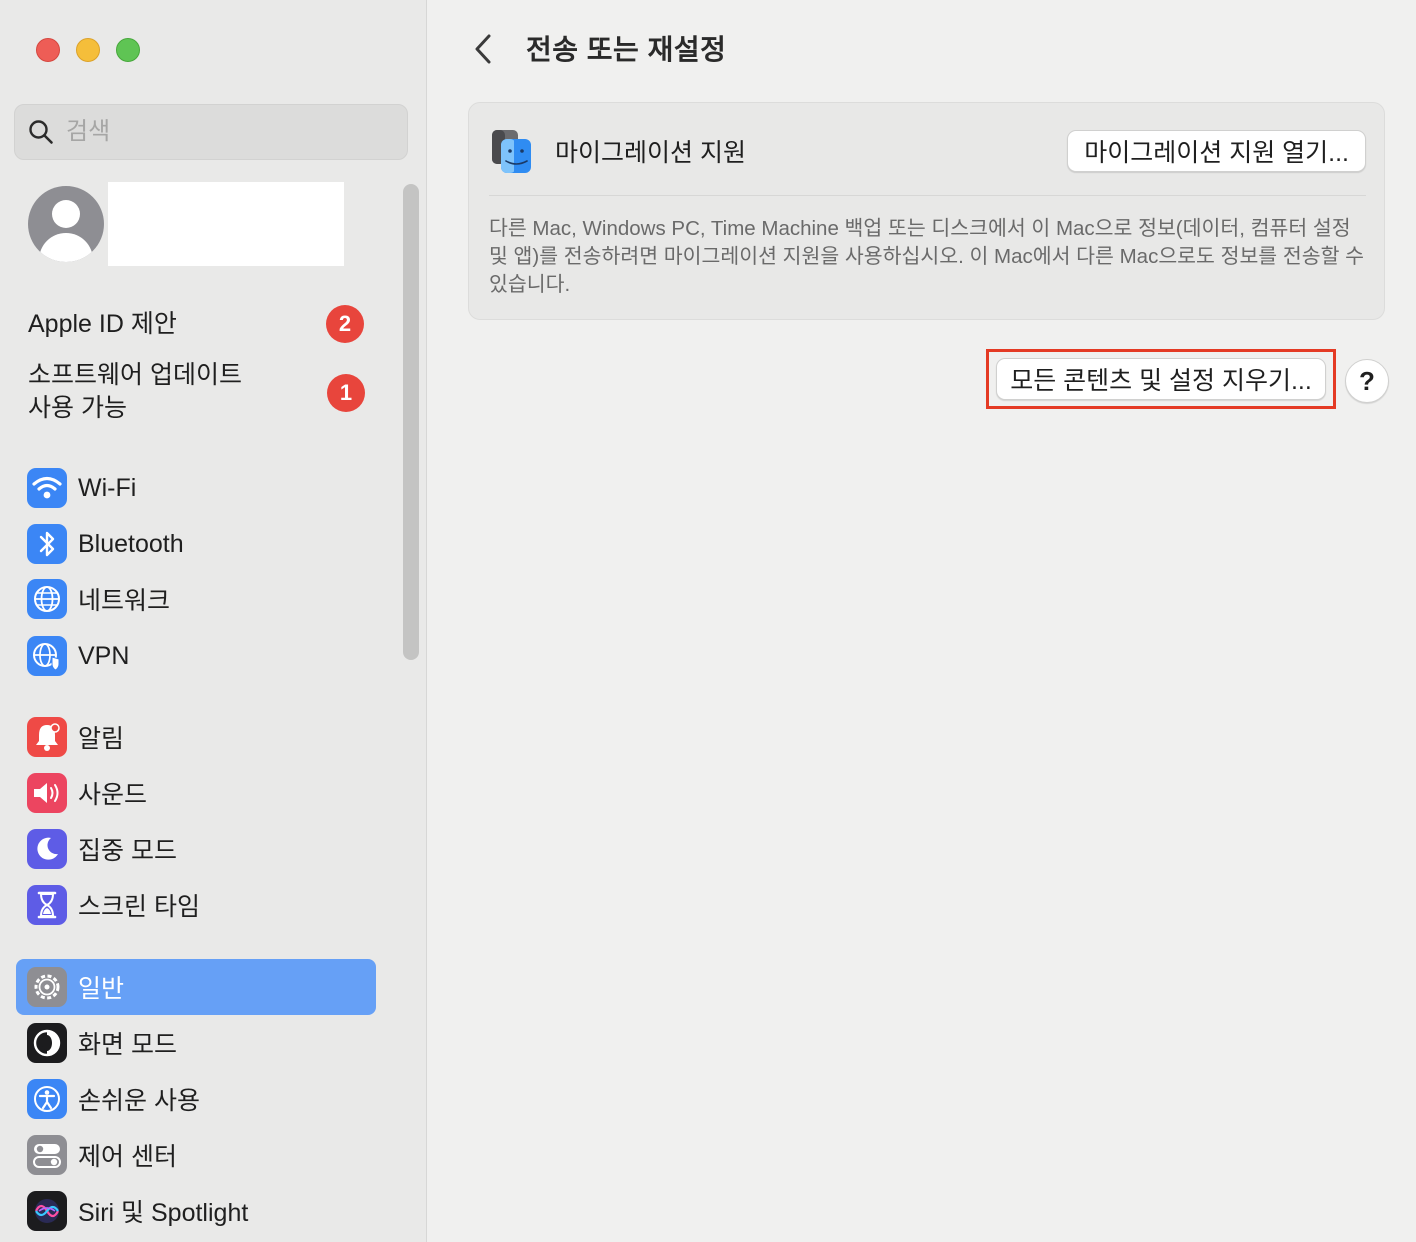 This screenshot has height=1242, width=1416. I want to click on zoom-window-button, so click(128, 50).